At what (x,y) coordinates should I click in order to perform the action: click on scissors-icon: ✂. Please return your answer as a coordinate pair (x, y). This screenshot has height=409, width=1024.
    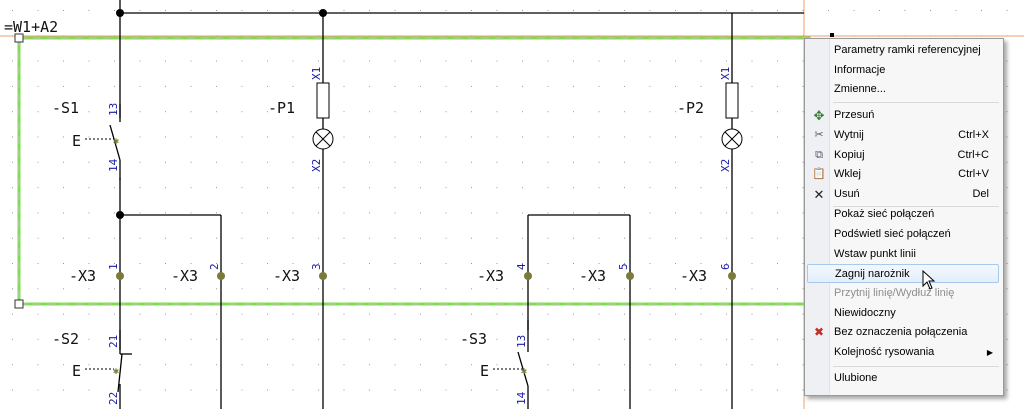
    Looking at the image, I should click on (819, 135).